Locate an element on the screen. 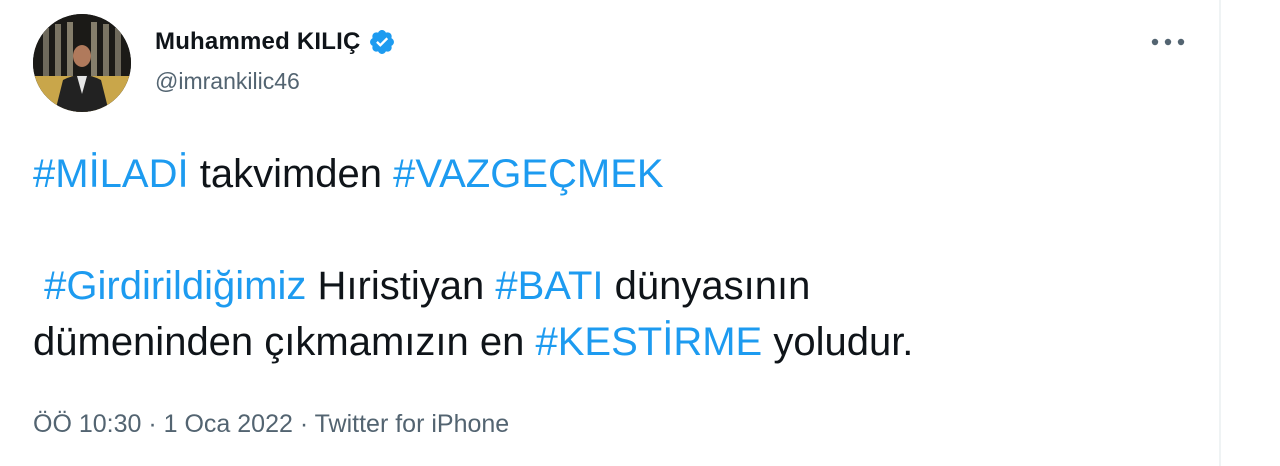  tweet-text-segment: dümeninden çıkmamızın en is located at coordinates (284, 342).